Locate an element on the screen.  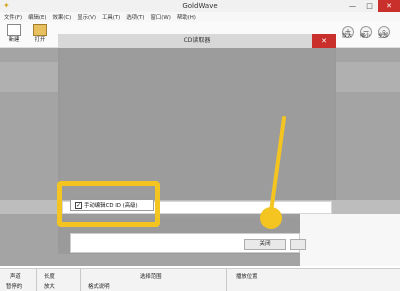
pointer-line is located at coordinates (277, 165).